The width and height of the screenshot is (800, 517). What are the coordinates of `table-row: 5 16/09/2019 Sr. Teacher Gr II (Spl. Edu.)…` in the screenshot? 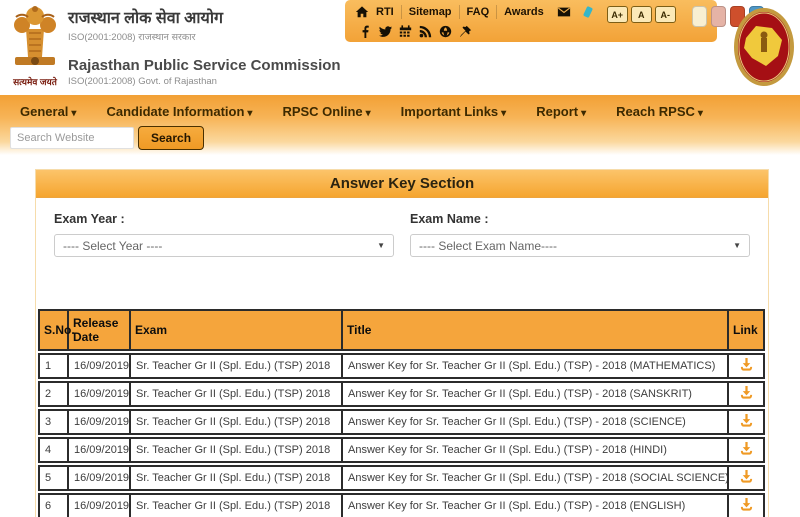 It's located at (401, 478).